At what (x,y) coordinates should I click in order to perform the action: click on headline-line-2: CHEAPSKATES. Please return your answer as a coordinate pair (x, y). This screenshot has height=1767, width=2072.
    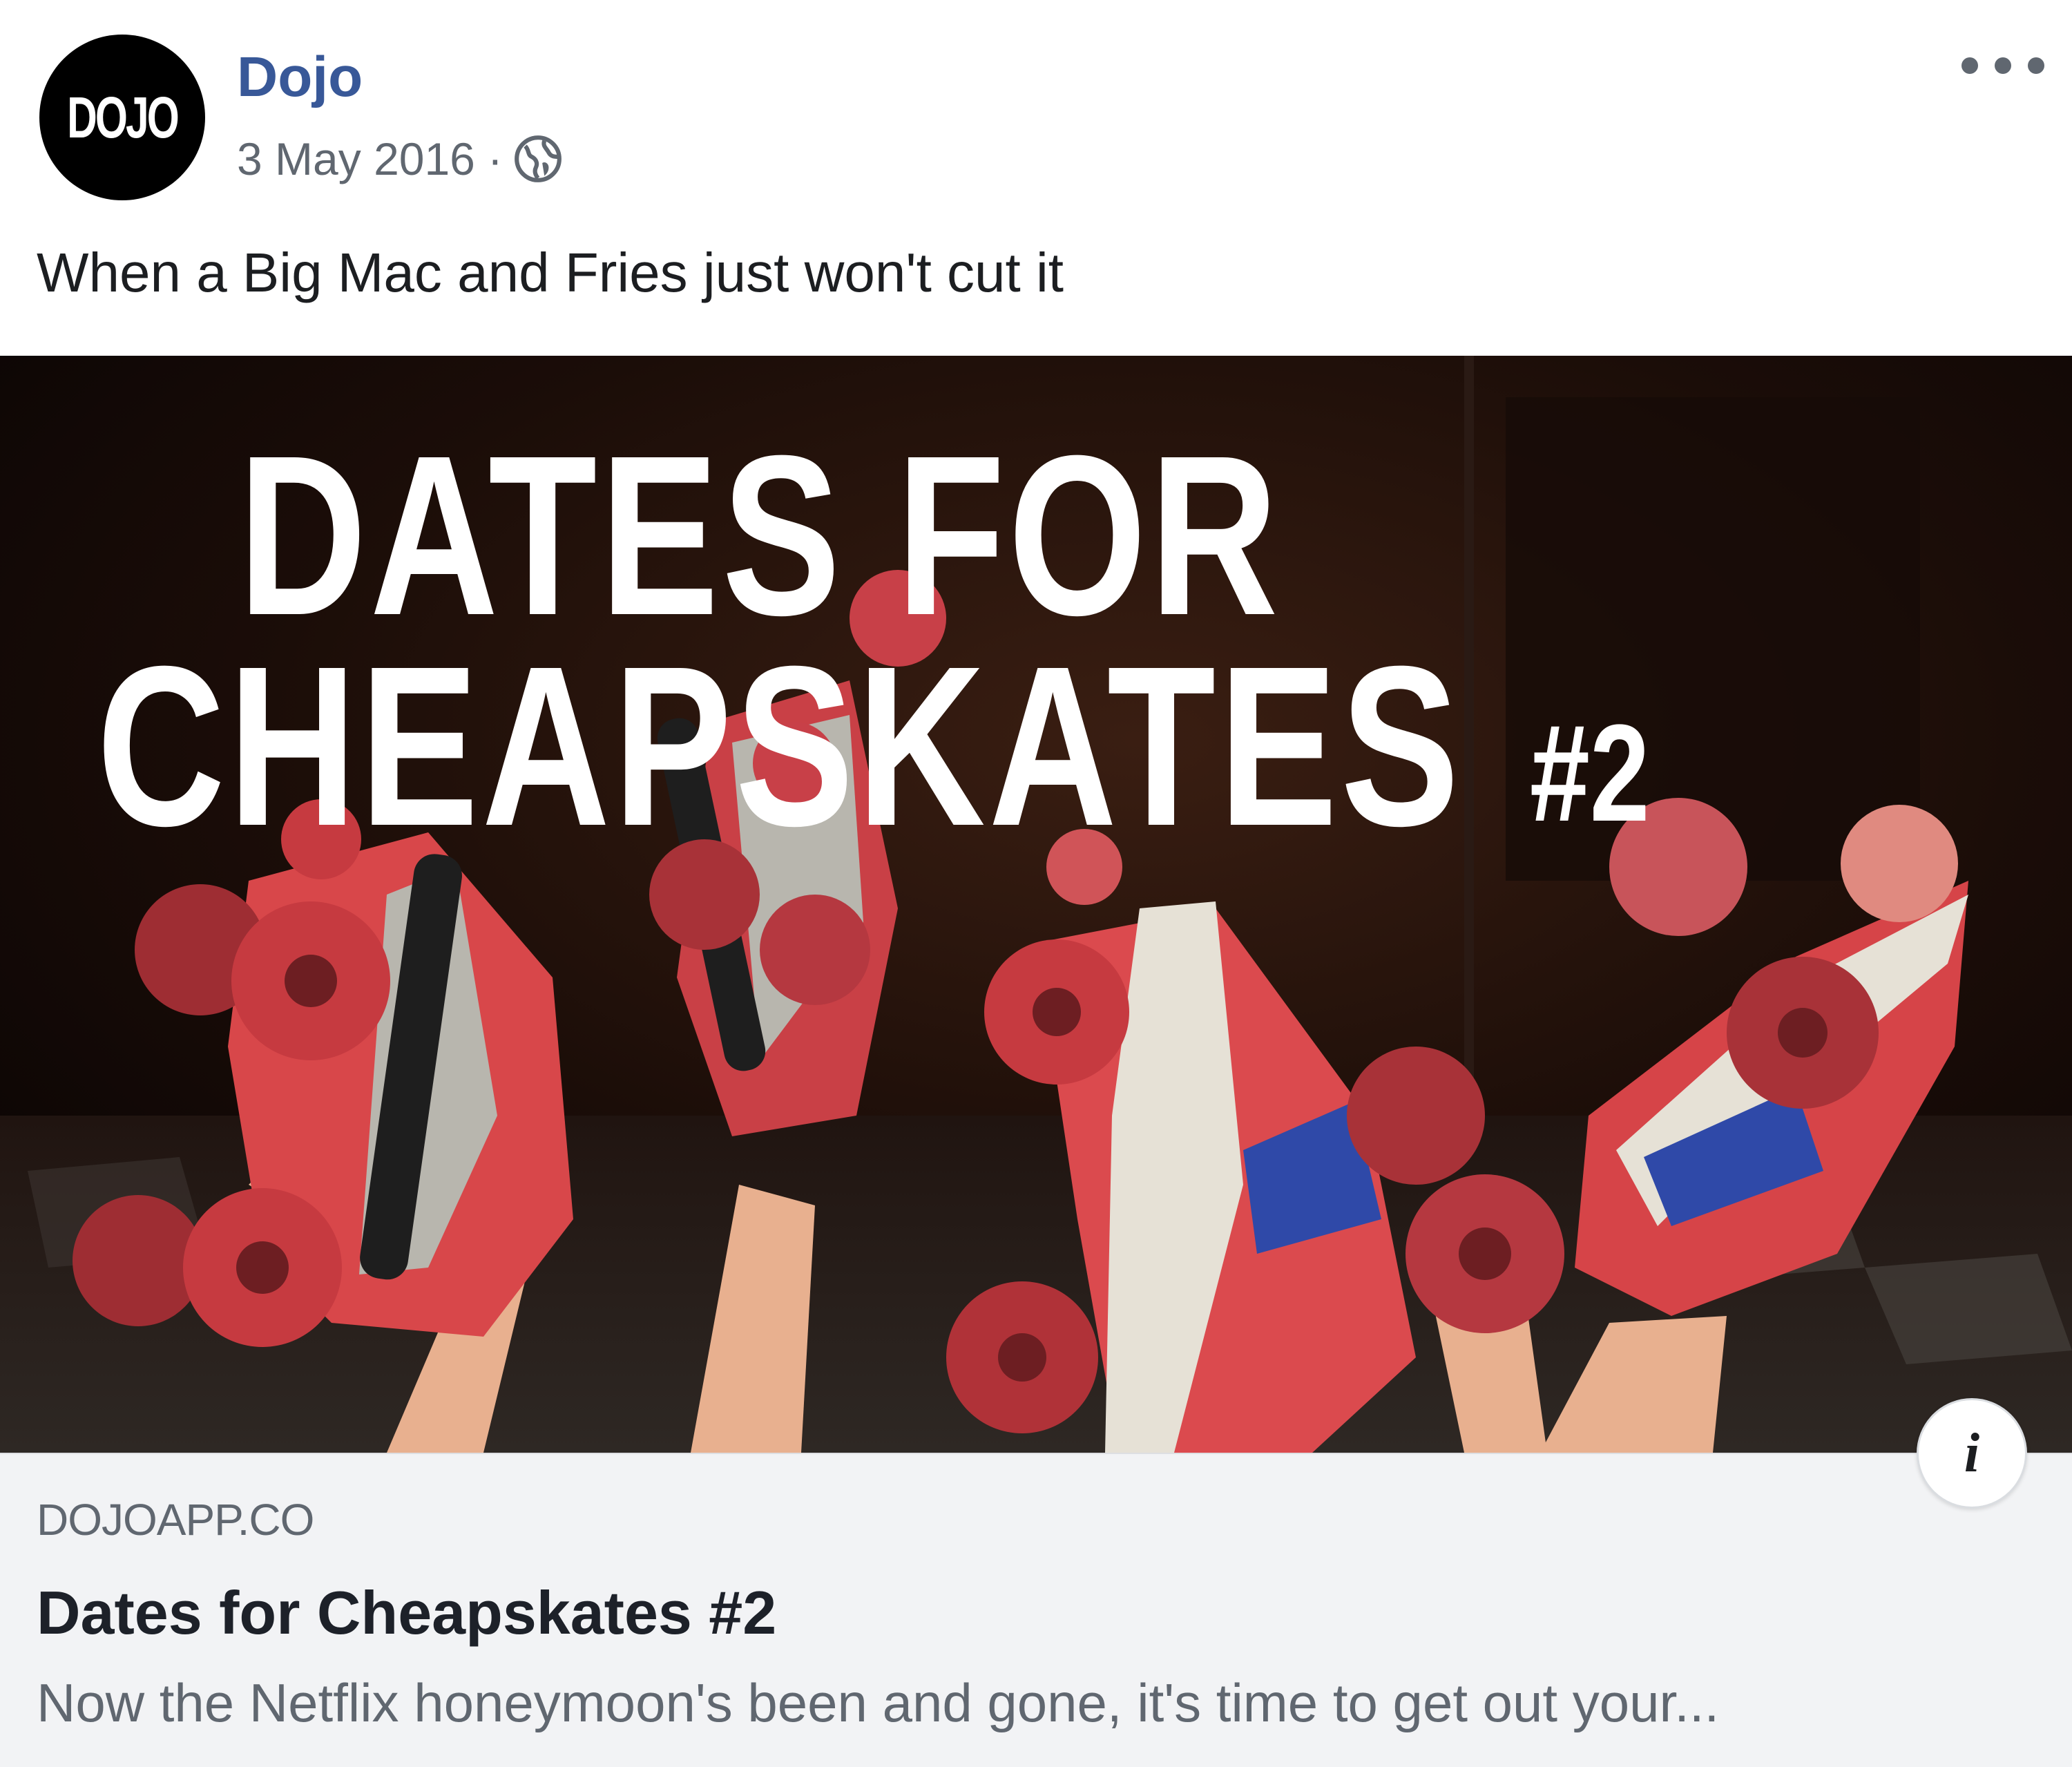
    Looking at the image, I should click on (780, 745).